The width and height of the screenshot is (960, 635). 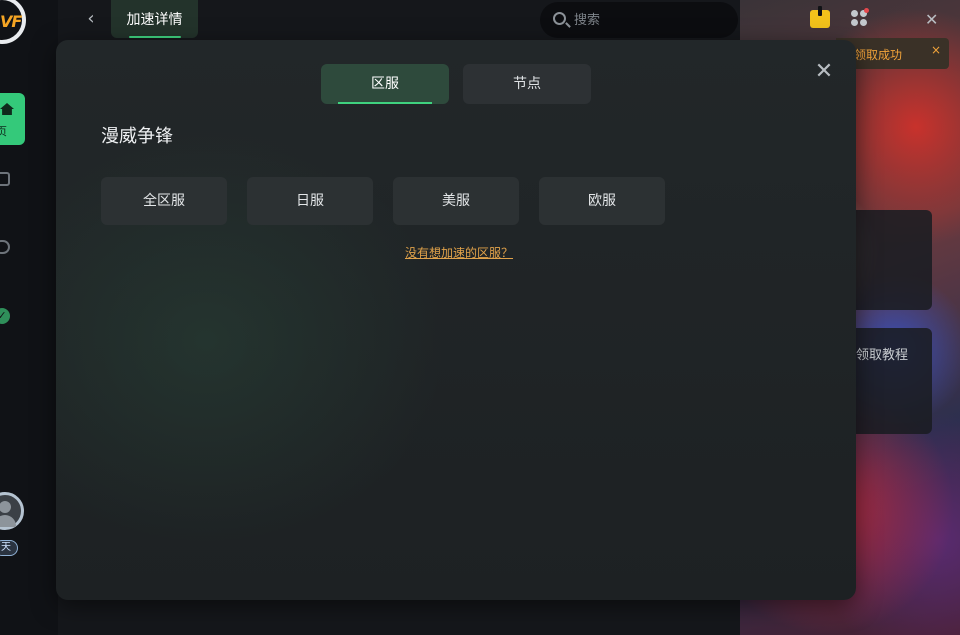 I want to click on toast-text: 领取成功, so click(x=878, y=55).